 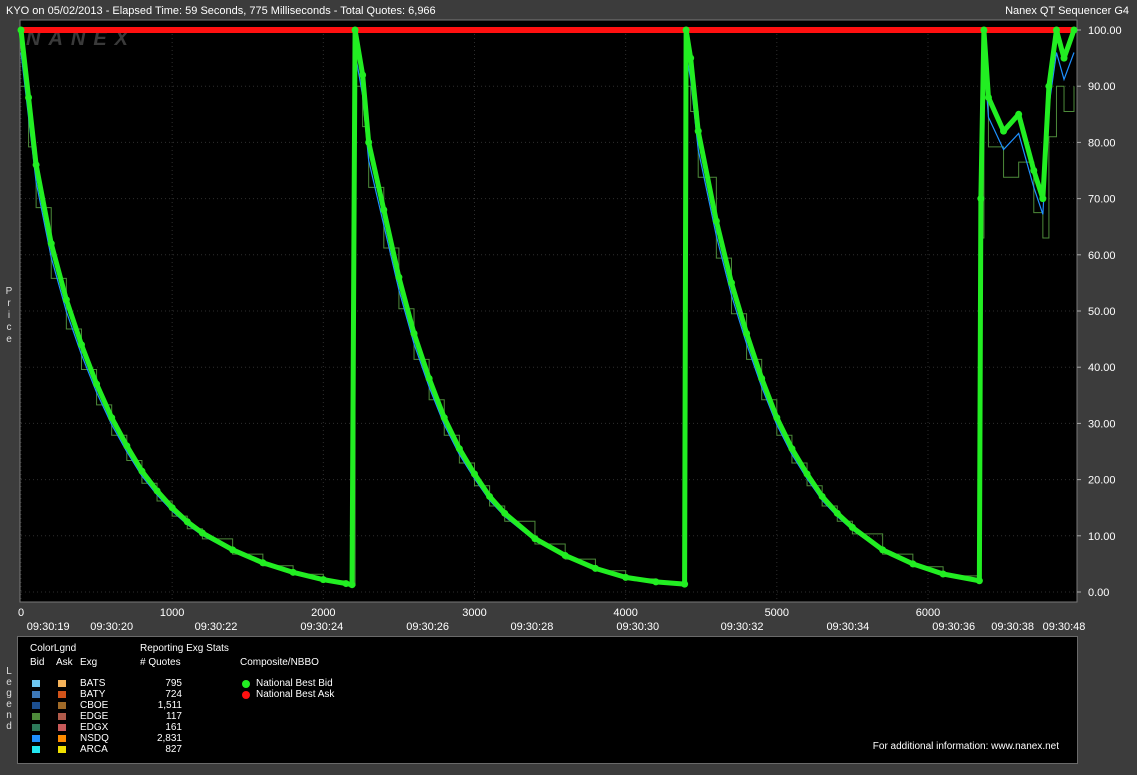 What do you see at coordinates (1102, 368) in the screenshot?
I see `y-tick-label: 40.00` at bounding box center [1102, 368].